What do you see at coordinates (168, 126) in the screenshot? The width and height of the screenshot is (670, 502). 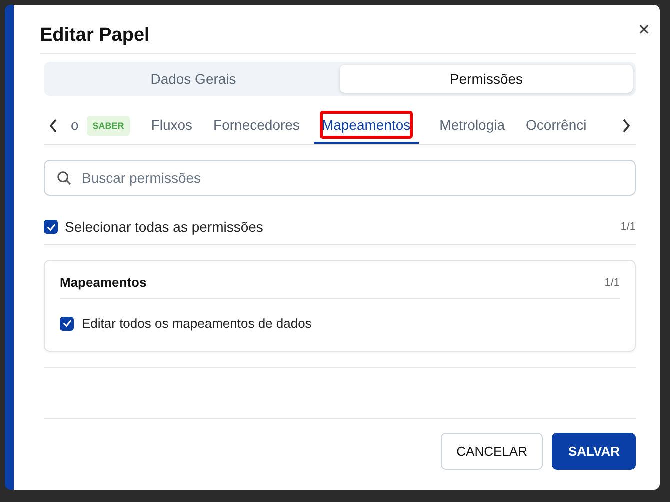 I see `tab: Fluxos` at bounding box center [168, 126].